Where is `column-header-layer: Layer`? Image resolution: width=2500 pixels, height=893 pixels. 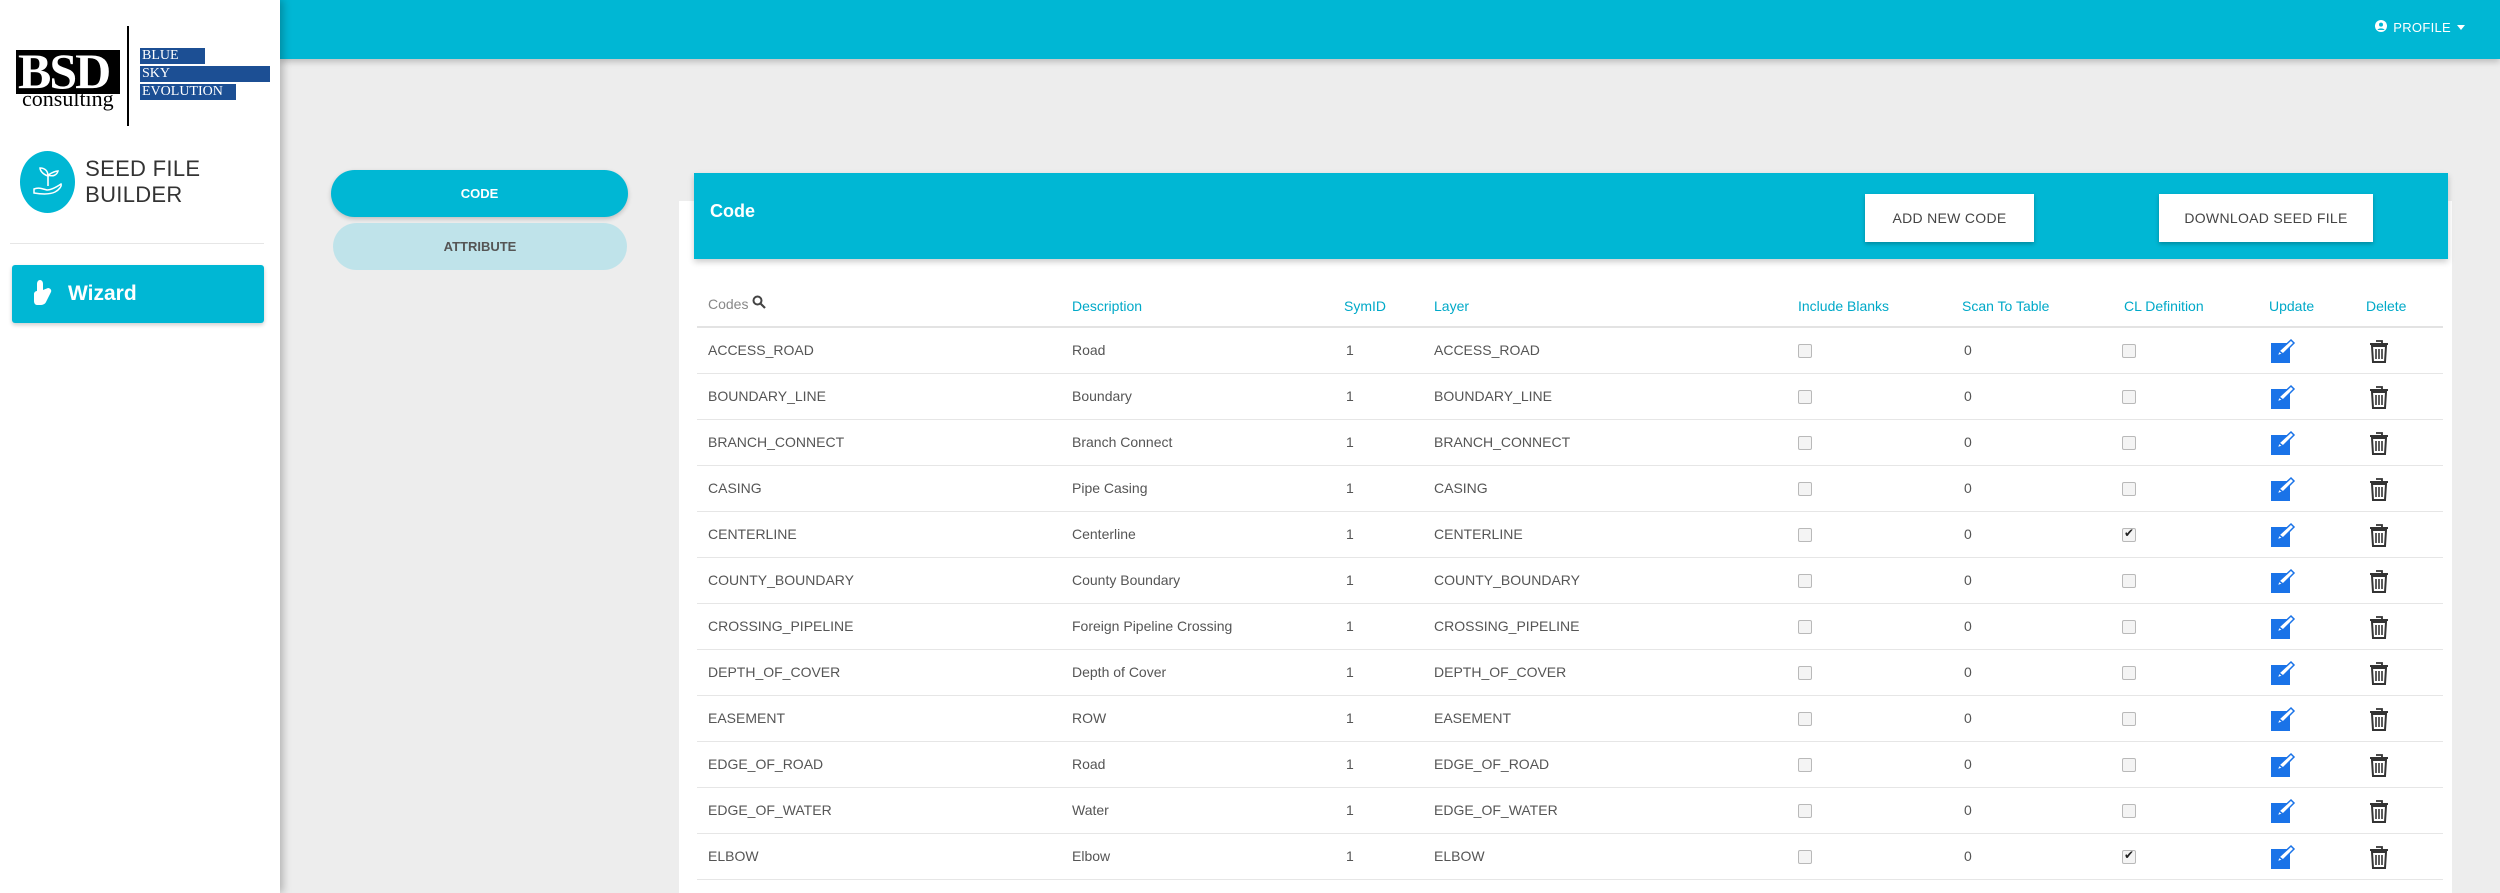 column-header-layer: Layer is located at coordinates (1452, 306).